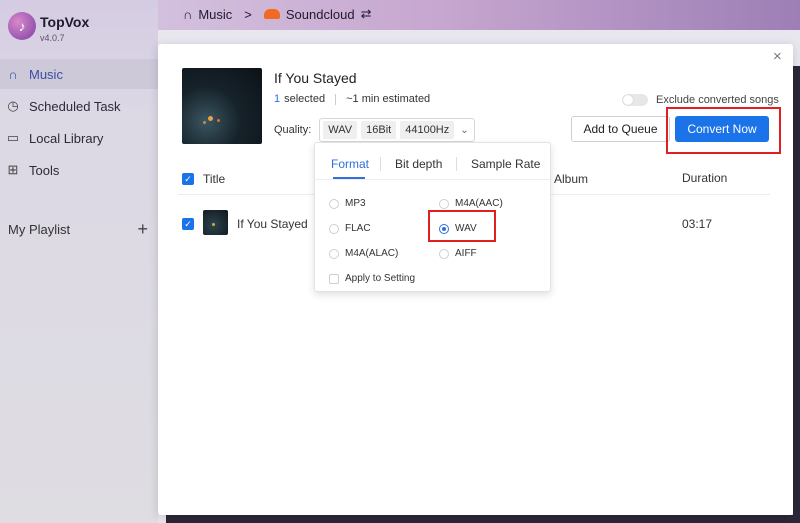 Image resolution: width=800 pixels, height=523 pixels. What do you see at coordinates (505, 164) in the screenshot?
I see `tab-sample-rate: Sample Rate` at bounding box center [505, 164].